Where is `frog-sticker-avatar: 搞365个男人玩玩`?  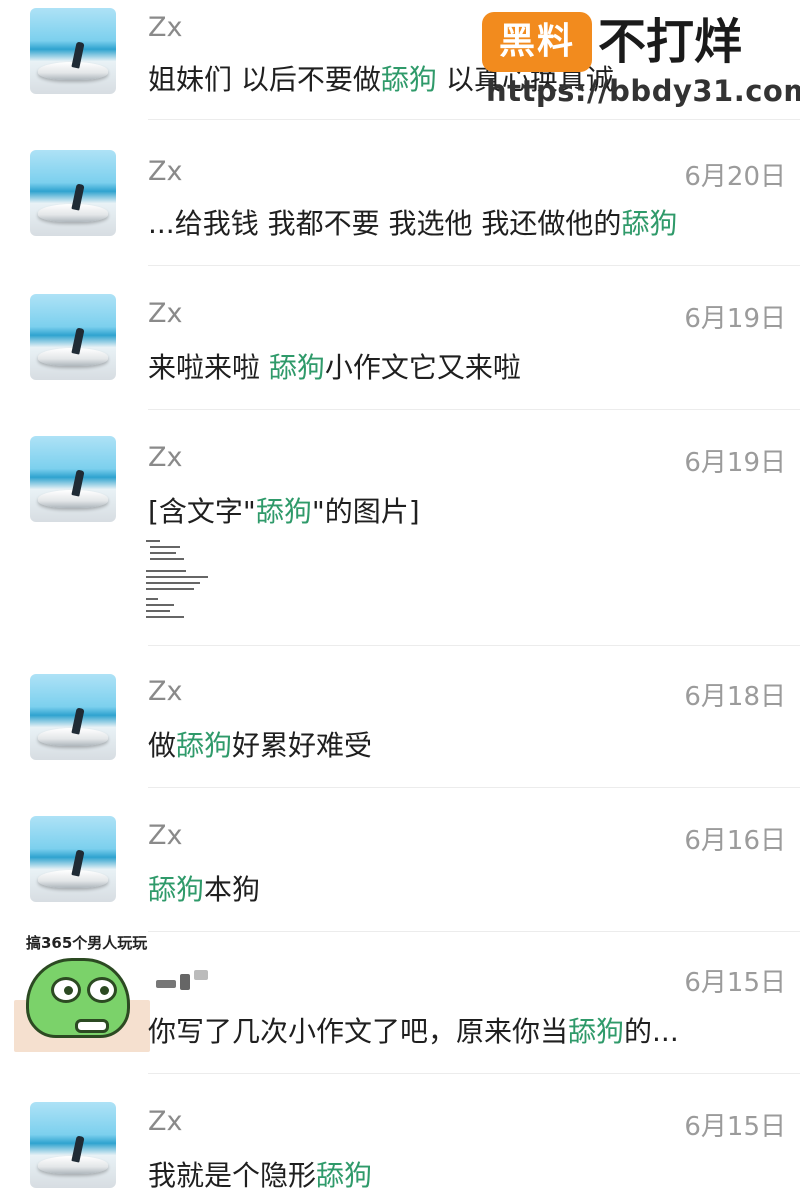 frog-sticker-avatar: 搞365个男人玩玩 is located at coordinates (80, 992).